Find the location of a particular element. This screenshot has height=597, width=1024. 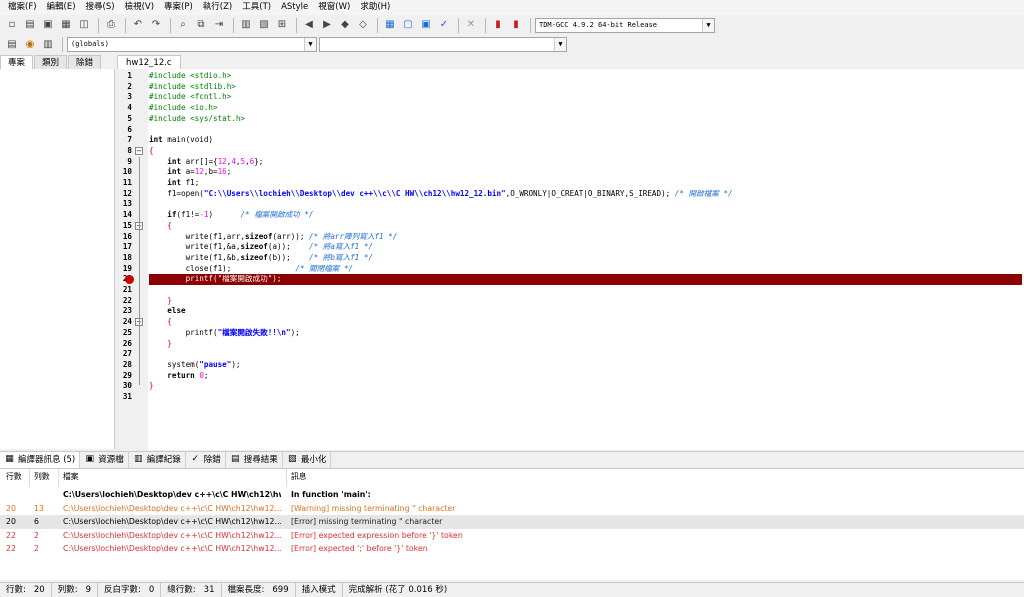

menu-item: AStyle is located at coordinates (294, 7).